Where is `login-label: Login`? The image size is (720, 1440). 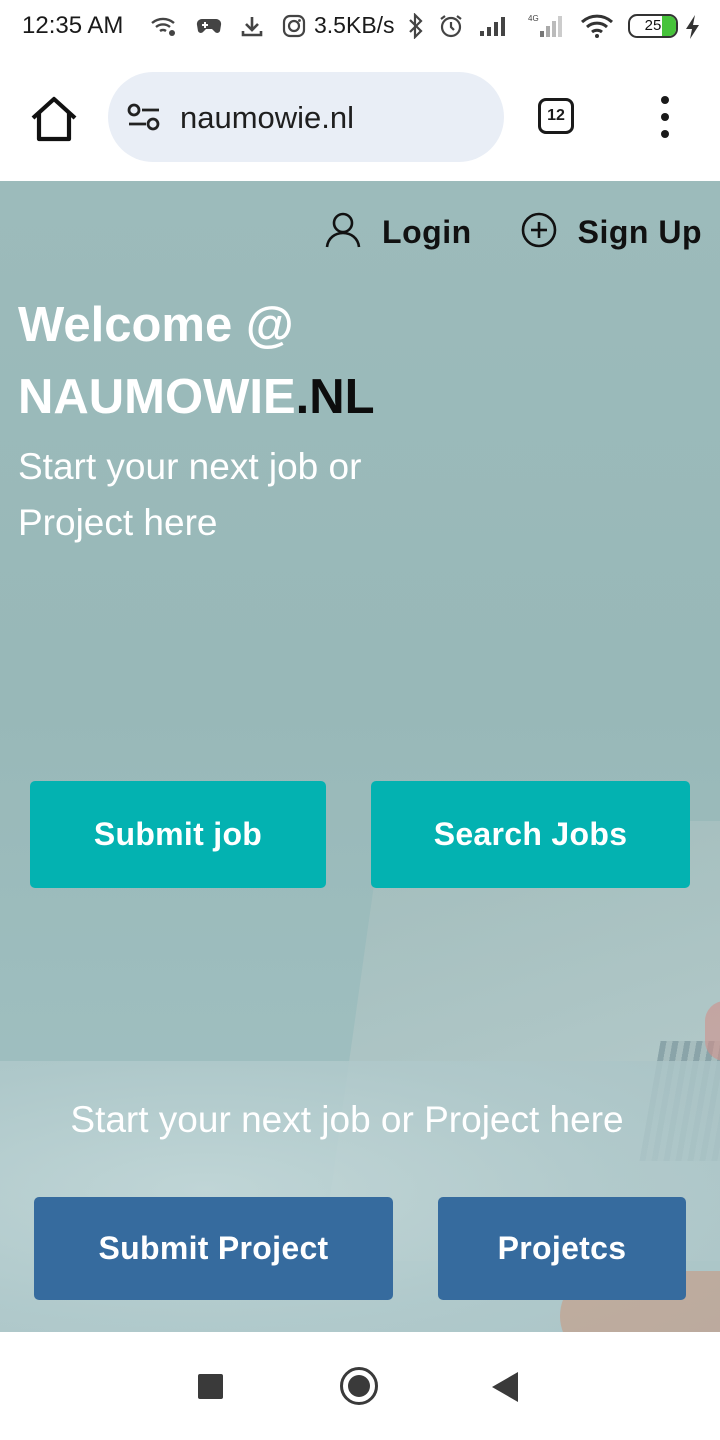 login-label: Login is located at coordinates (427, 232).